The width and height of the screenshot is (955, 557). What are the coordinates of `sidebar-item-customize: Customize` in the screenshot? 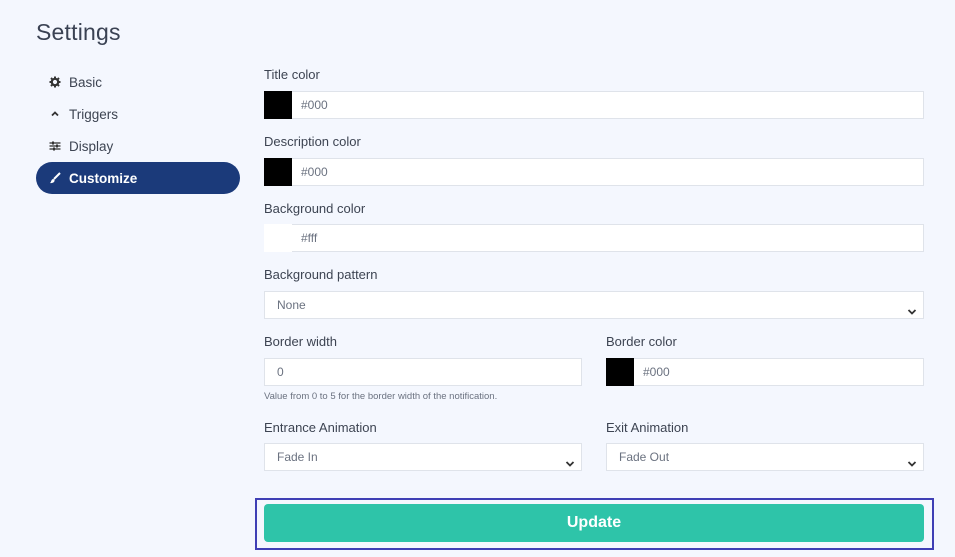 It's located at (138, 178).